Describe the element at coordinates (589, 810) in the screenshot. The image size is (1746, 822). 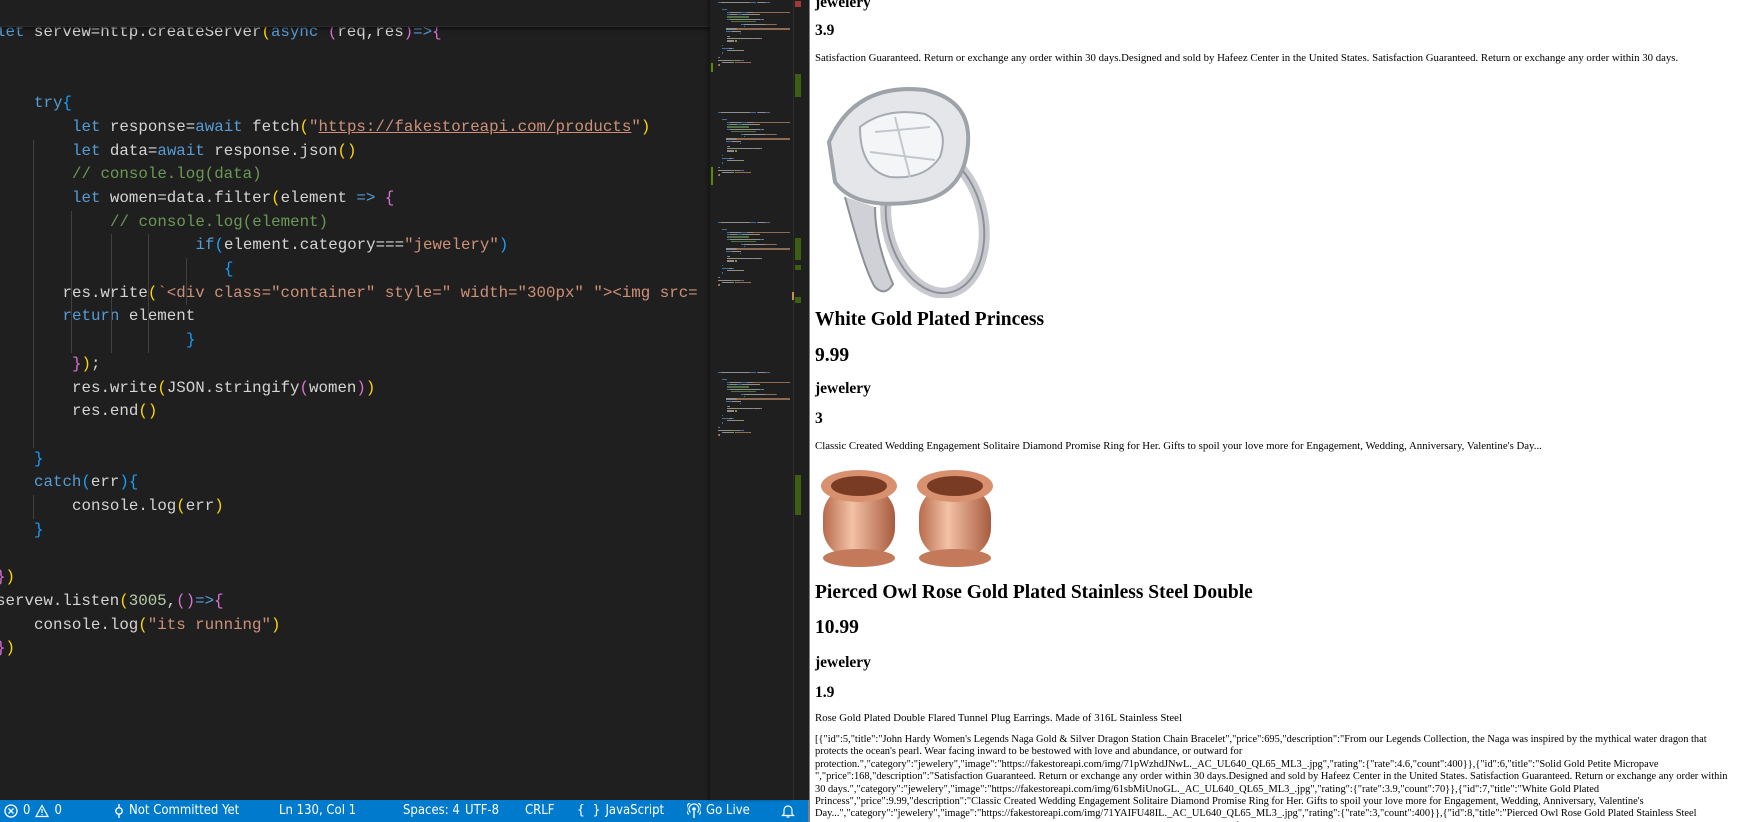
I see `braces-icon: { }` at that location.